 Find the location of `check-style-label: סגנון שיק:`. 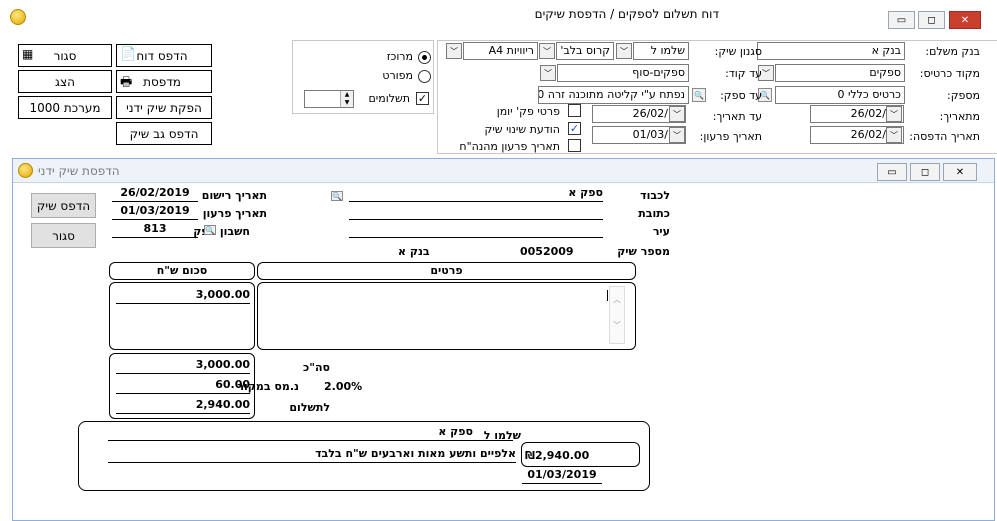

check-style-label: סגנון שיק: is located at coordinates (738, 51).